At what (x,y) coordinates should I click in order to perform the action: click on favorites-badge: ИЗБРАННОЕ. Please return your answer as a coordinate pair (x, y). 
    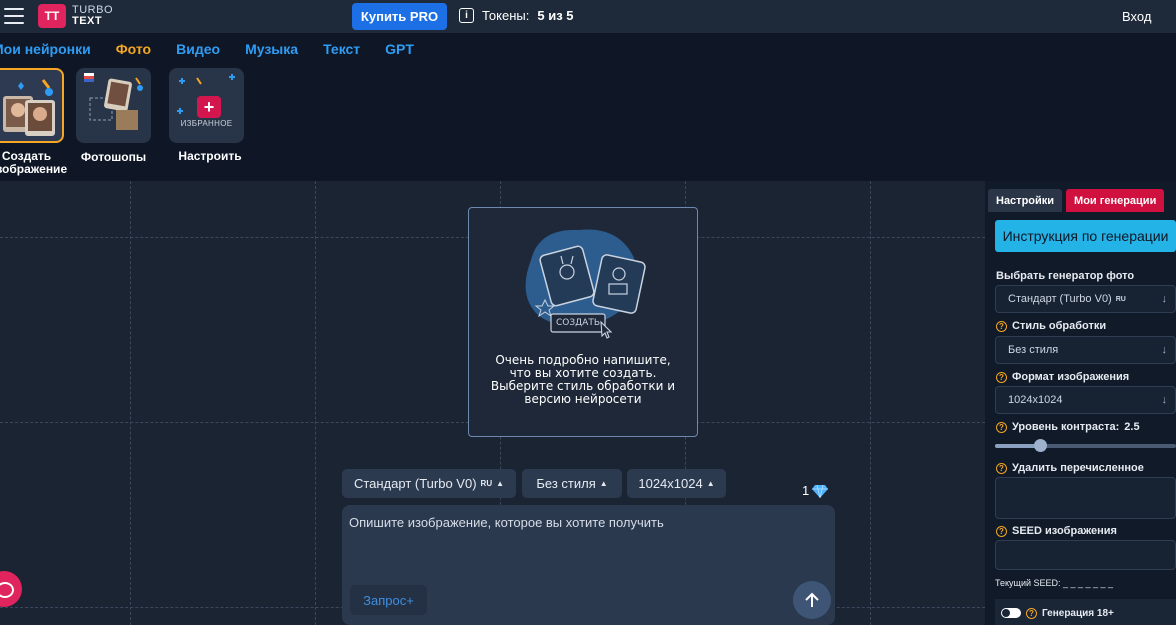
    Looking at the image, I should click on (206, 123).